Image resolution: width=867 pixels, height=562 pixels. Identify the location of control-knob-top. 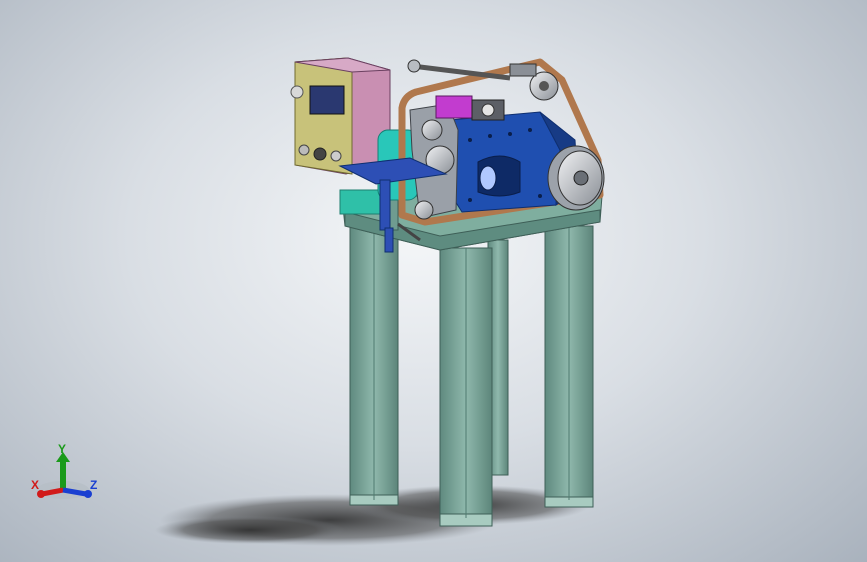
(297, 92).